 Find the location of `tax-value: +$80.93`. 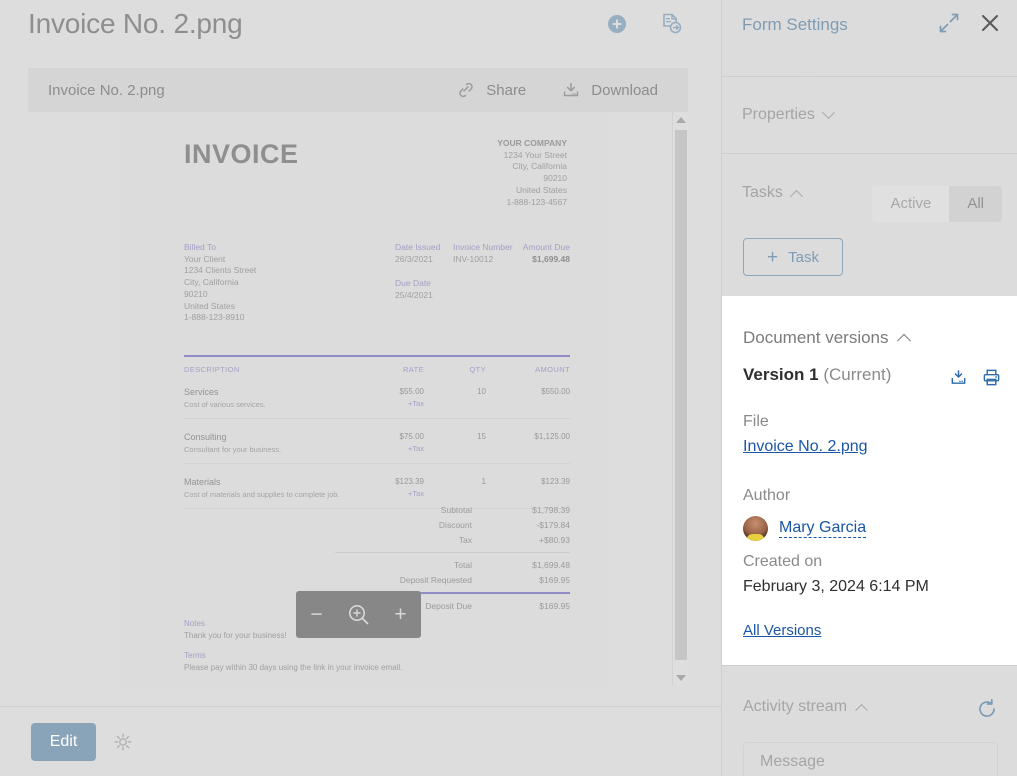

tax-value: +$80.93 is located at coordinates (554, 539).